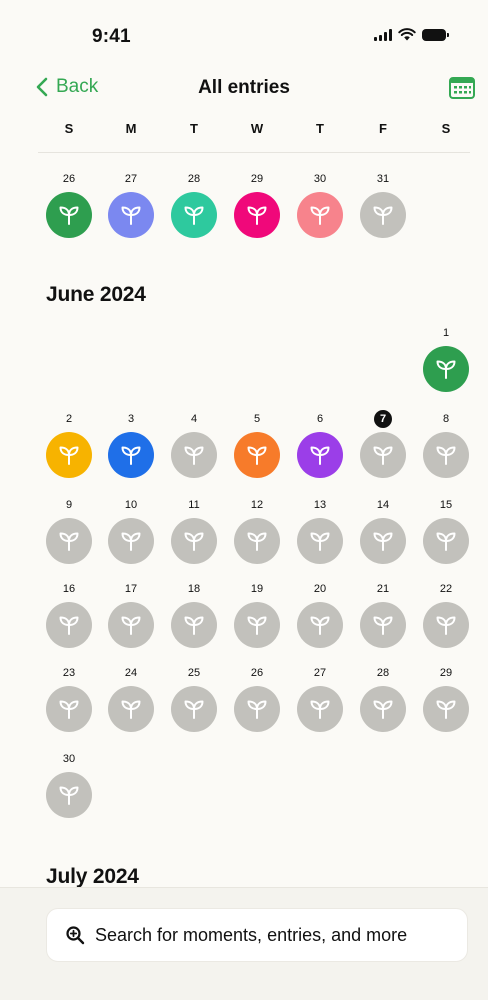 The width and height of the screenshot is (500, 1000). I want to click on calendar-day: 14, so click(383, 531).